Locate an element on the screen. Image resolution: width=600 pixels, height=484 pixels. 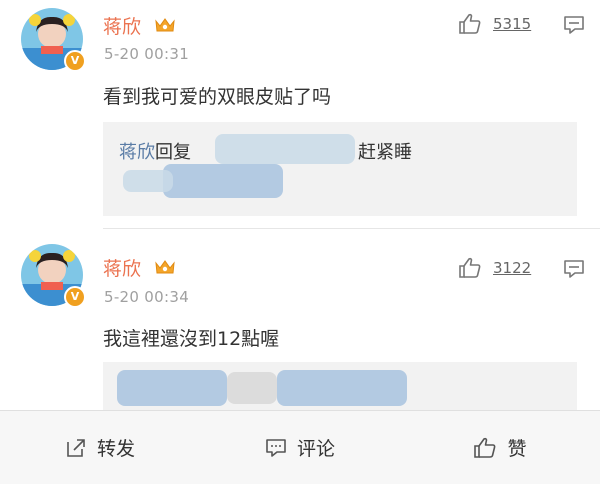
comment-button: 评论 is located at coordinates (300, 447).